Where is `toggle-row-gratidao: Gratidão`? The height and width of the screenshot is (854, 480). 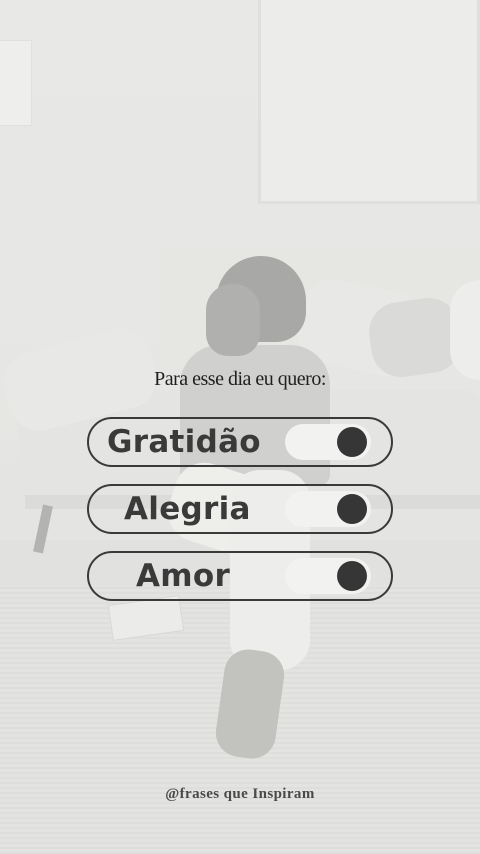 toggle-row-gratidao: Gratidão is located at coordinates (240, 442).